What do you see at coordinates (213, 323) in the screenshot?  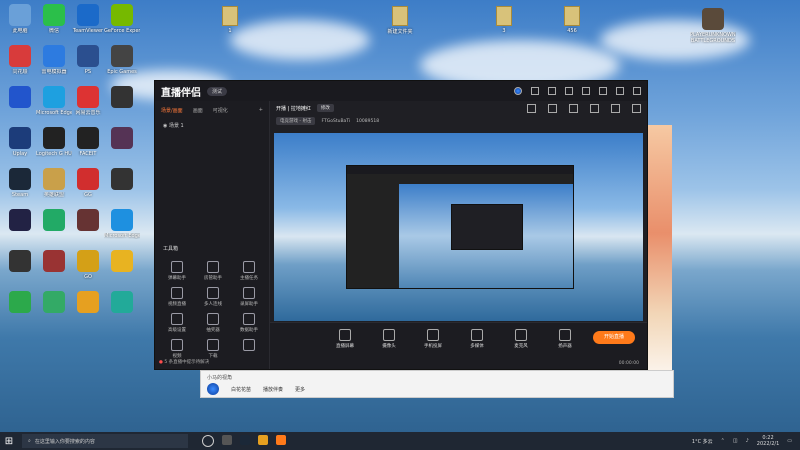 I see `tool-item: 抽奖器` at bounding box center [213, 323].